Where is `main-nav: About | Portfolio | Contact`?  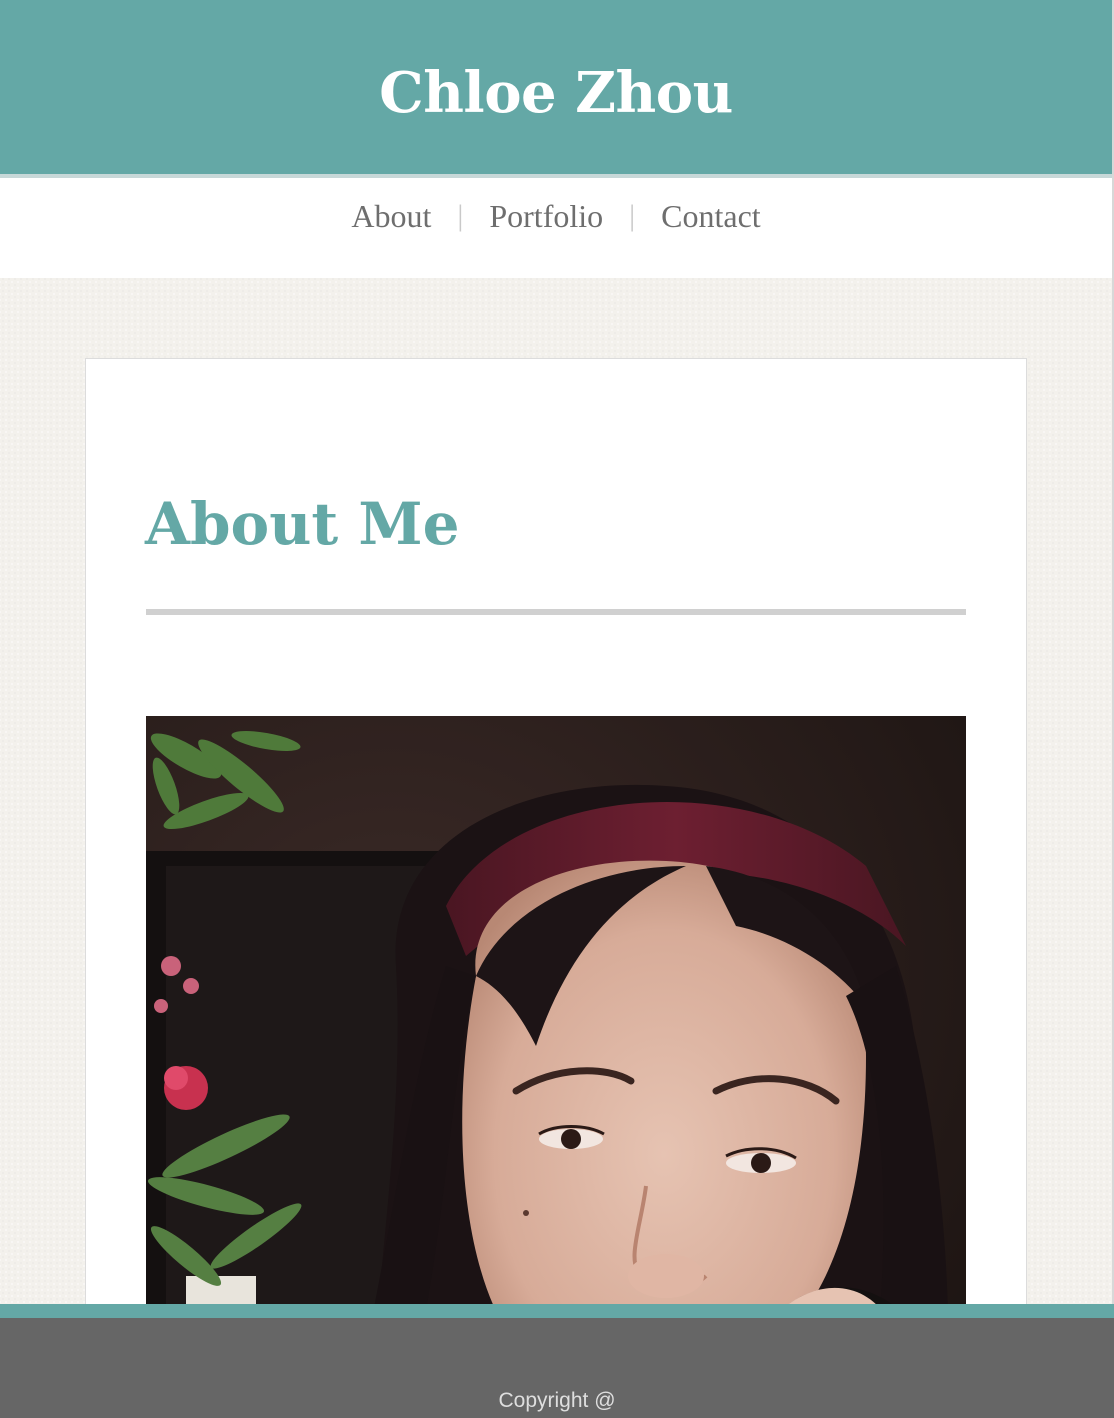
main-nav: About | Portfolio | Contact is located at coordinates (556, 228).